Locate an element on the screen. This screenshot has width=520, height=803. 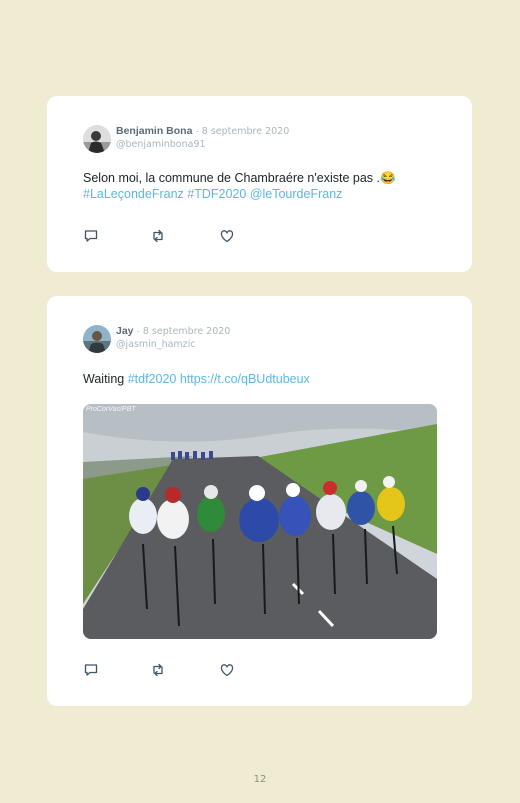
hashtag-link: #TDF2020 is located at coordinates (216, 194).